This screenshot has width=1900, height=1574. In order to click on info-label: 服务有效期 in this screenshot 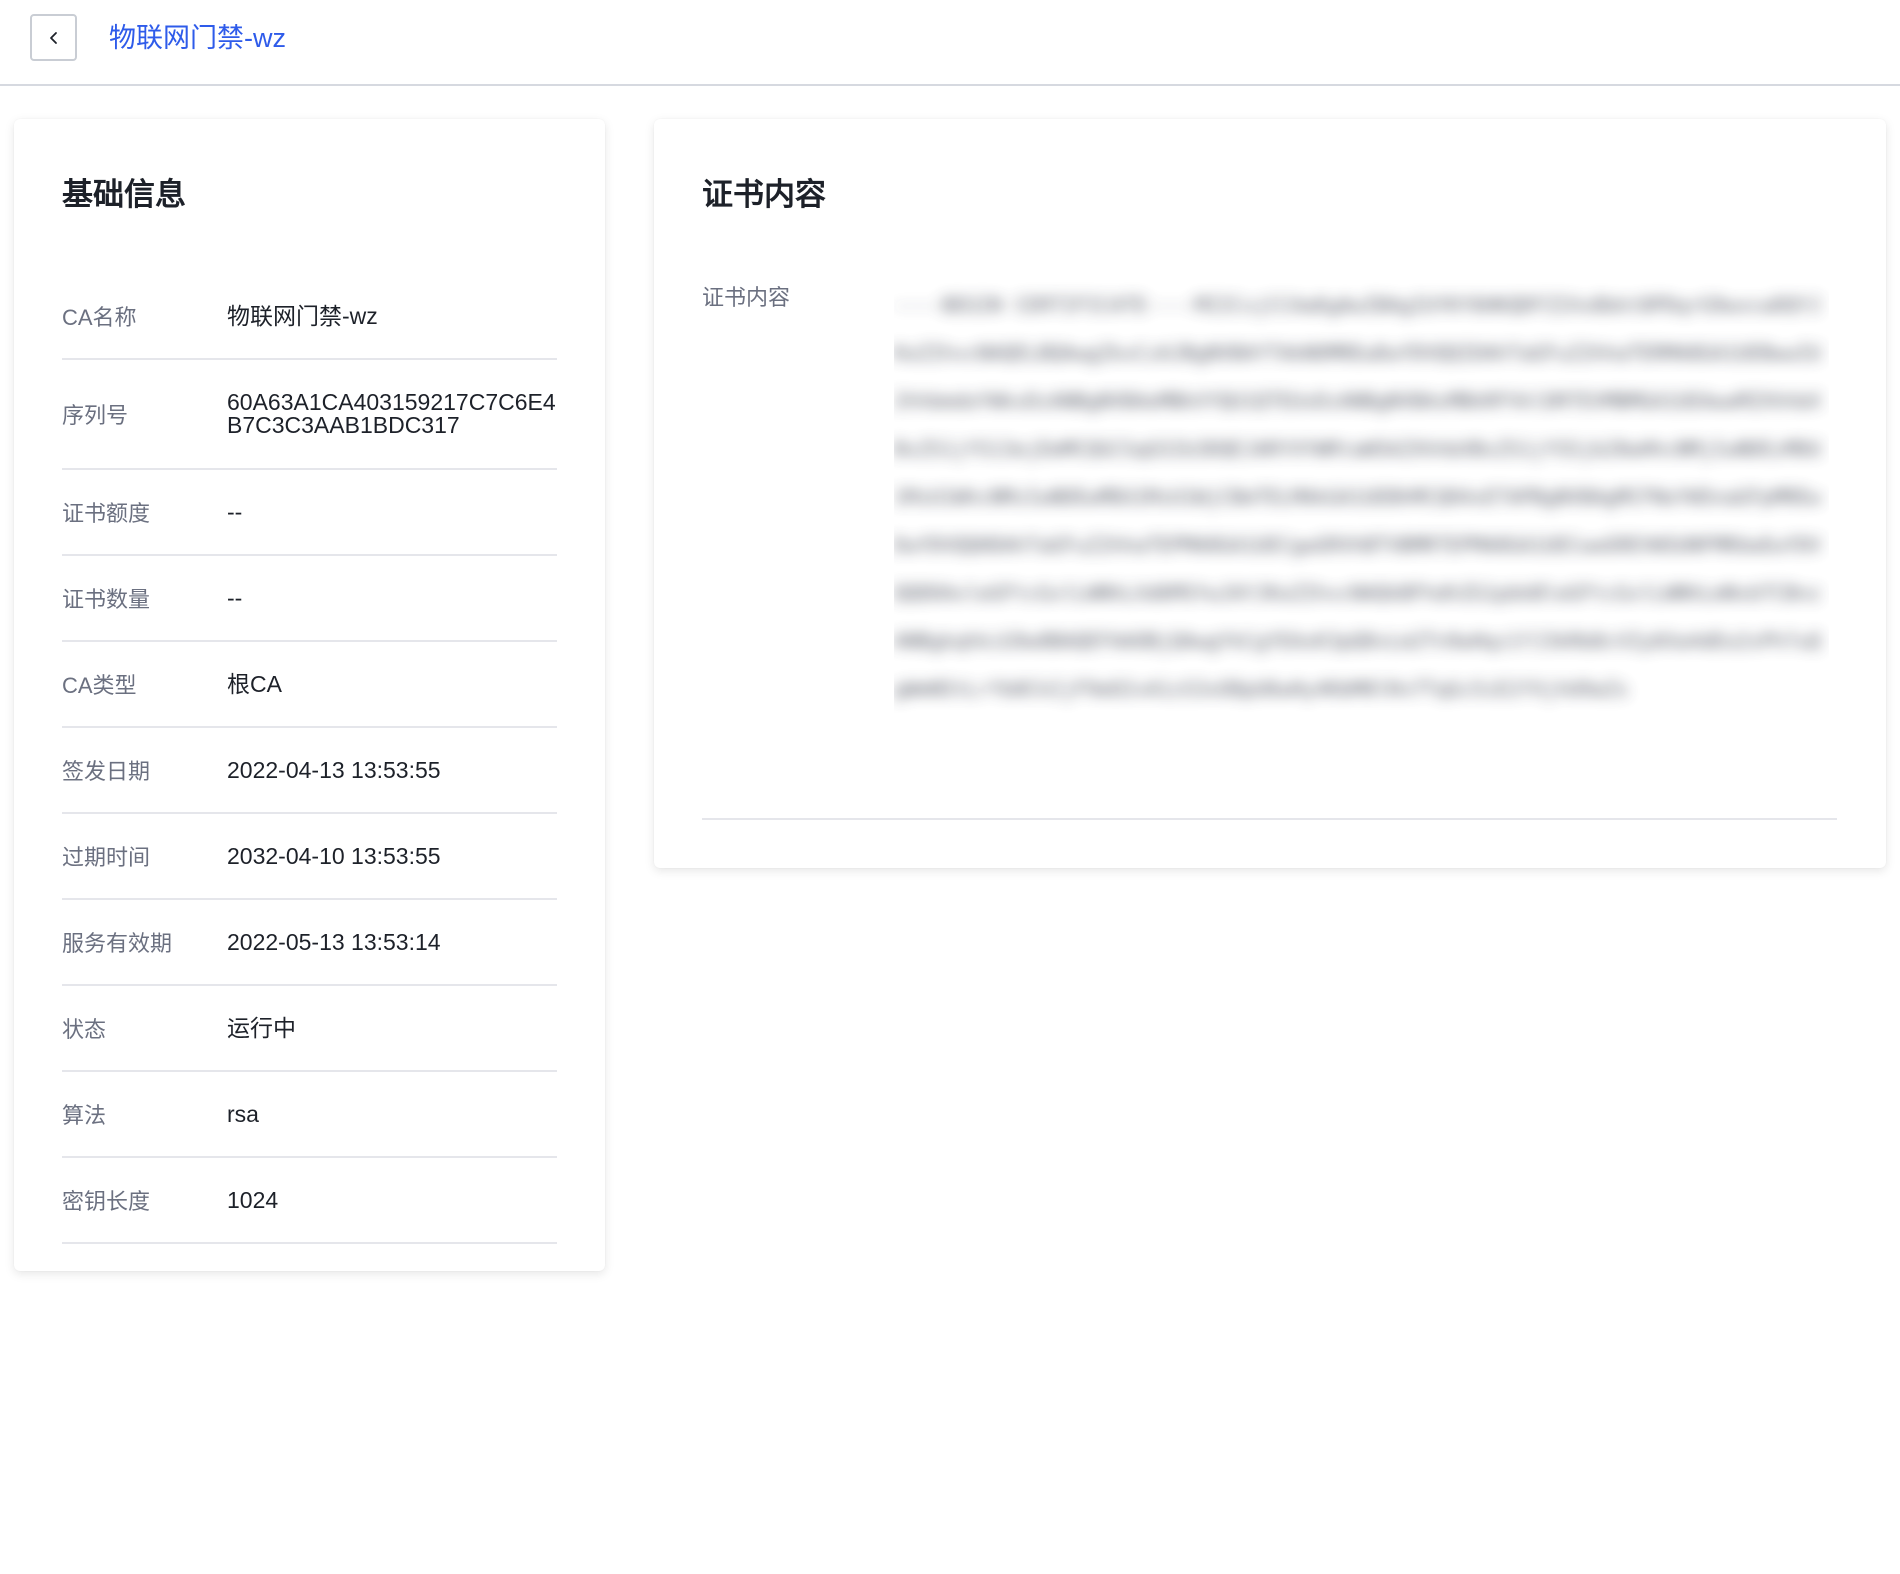, I will do `click(117, 943)`.